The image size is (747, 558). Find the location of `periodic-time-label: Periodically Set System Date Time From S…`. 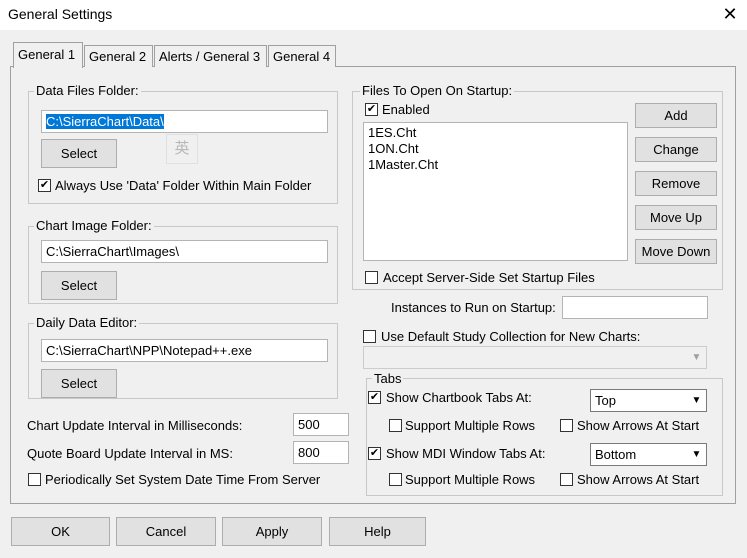

periodic-time-label: Periodically Set System Date Time From S… is located at coordinates (183, 479).